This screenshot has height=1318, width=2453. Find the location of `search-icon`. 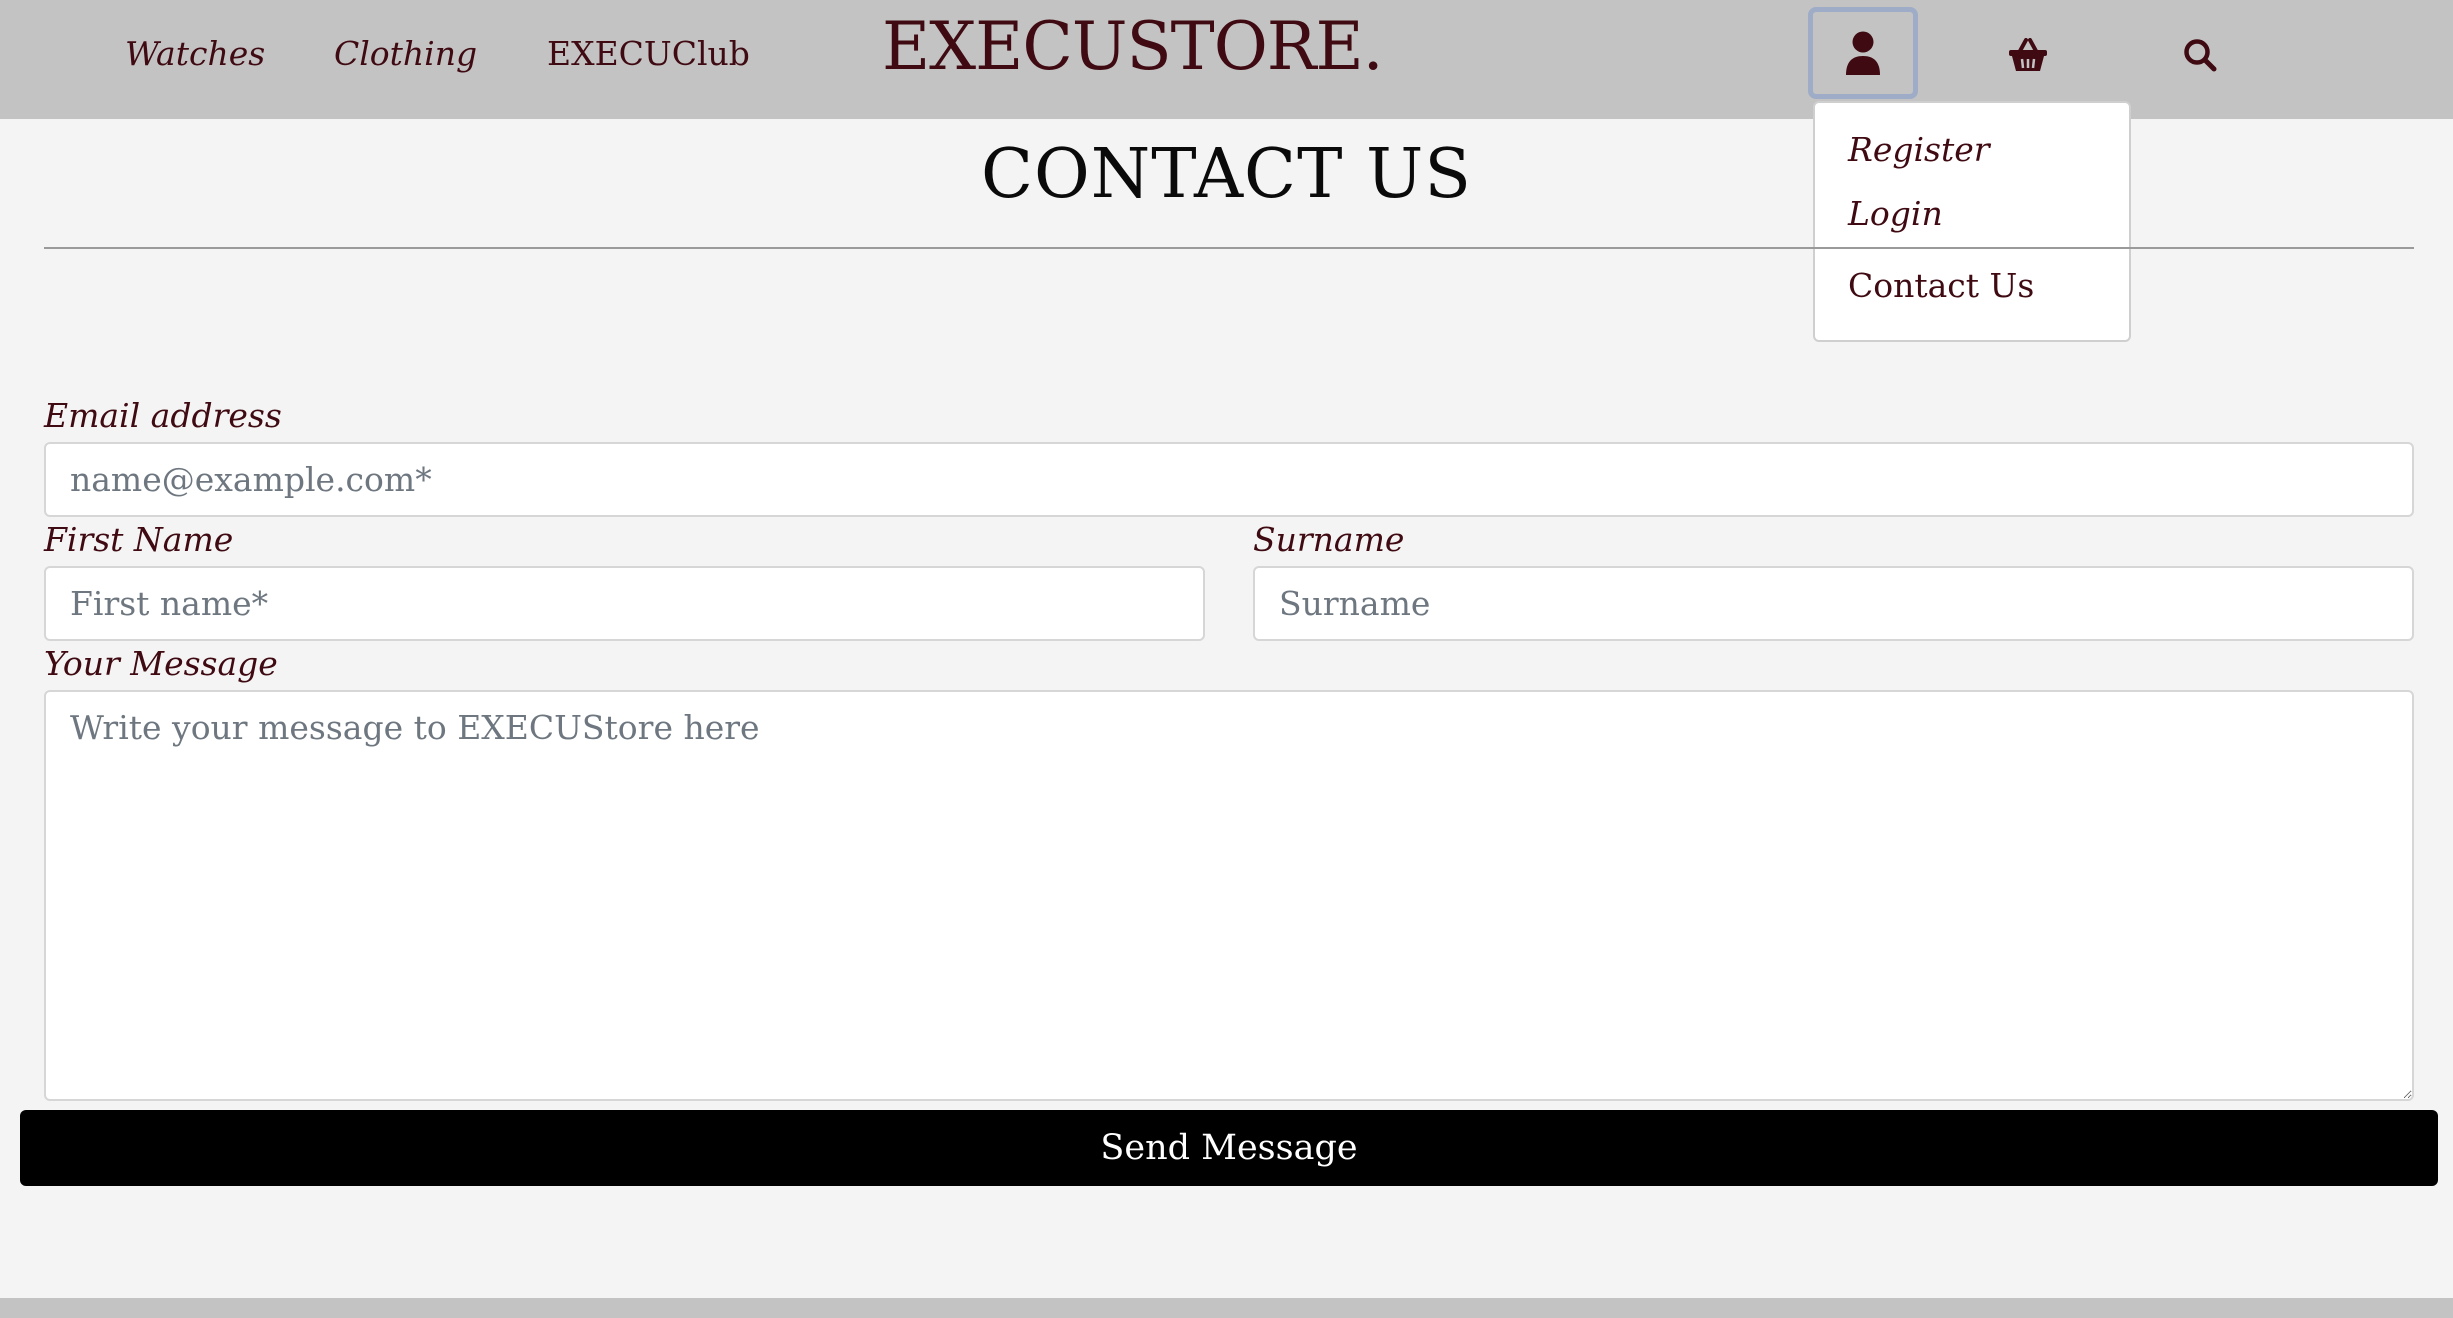

search-icon is located at coordinates (2200, 55).